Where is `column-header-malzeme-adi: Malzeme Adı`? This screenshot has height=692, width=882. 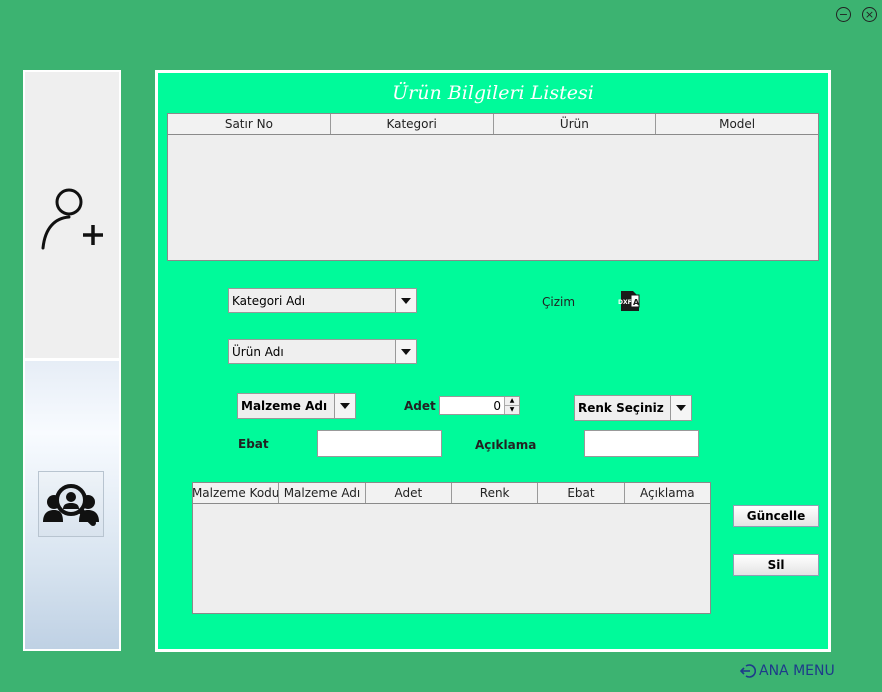 column-header-malzeme-adi: Malzeme Adı is located at coordinates (322, 493).